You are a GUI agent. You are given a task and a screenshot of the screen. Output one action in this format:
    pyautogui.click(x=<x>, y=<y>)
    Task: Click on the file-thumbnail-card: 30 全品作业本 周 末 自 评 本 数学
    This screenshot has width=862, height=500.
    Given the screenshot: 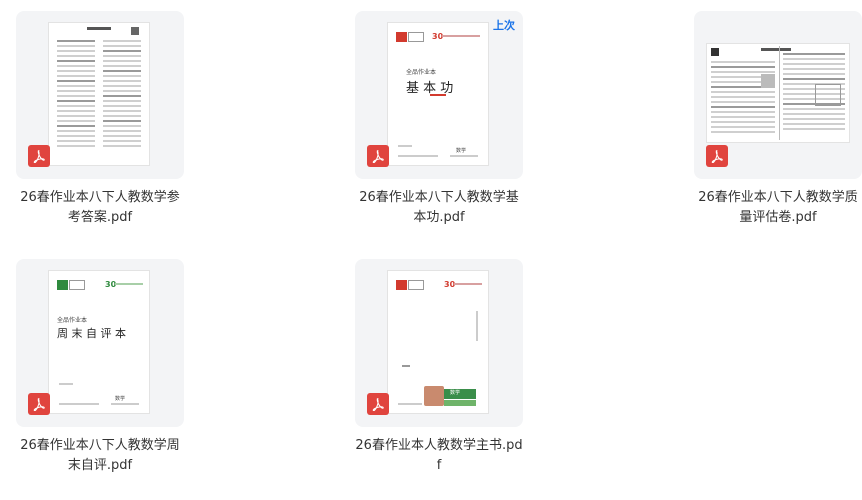 What is the action you would take?
    pyautogui.click(x=100, y=343)
    